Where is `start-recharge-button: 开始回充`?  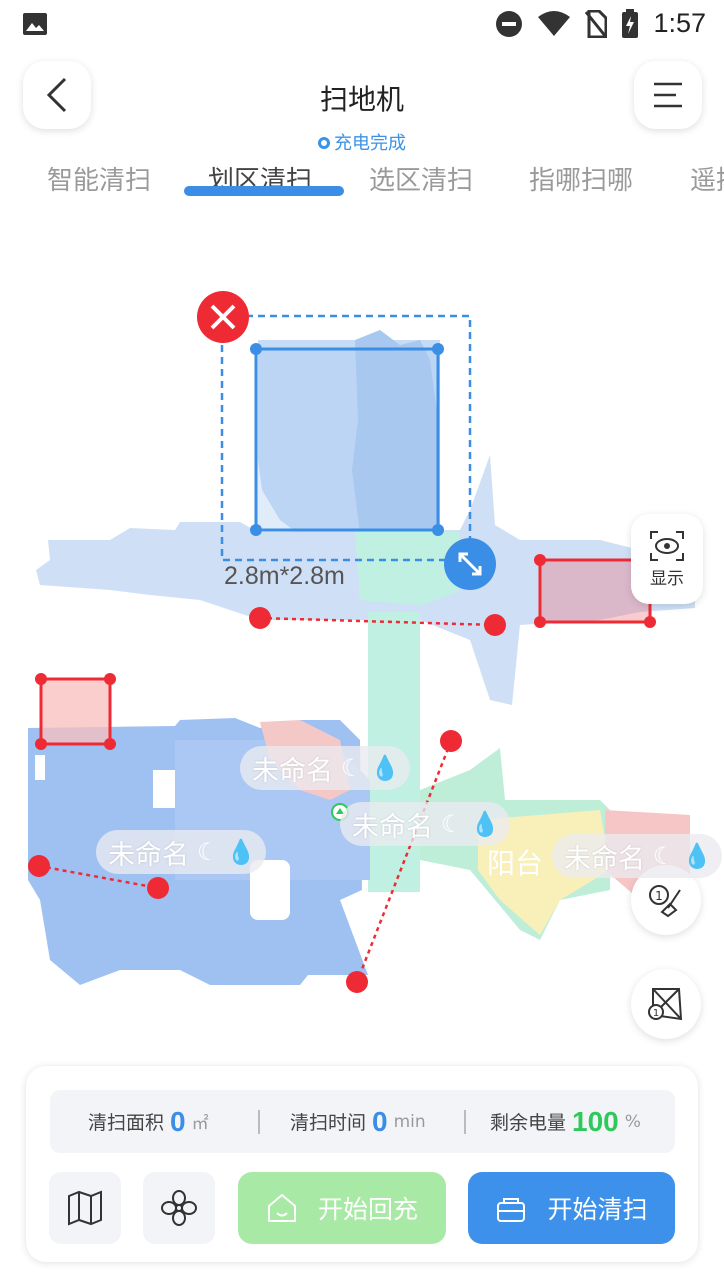 start-recharge-button: 开始回充 is located at coordinates (342, 1208).